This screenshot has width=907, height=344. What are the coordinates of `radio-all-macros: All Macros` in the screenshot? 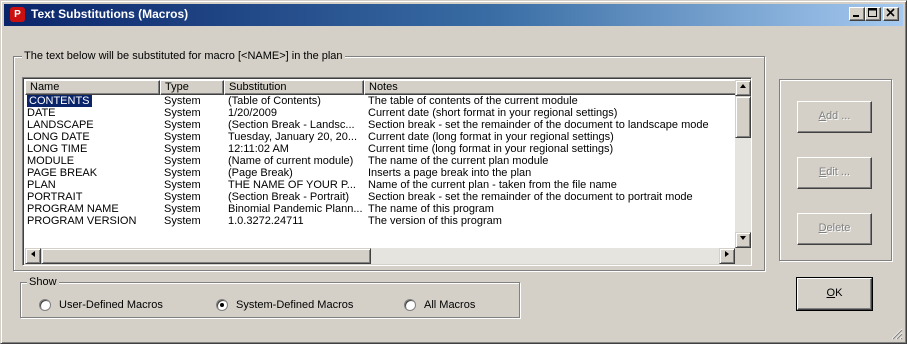 It's located at (459, 306).